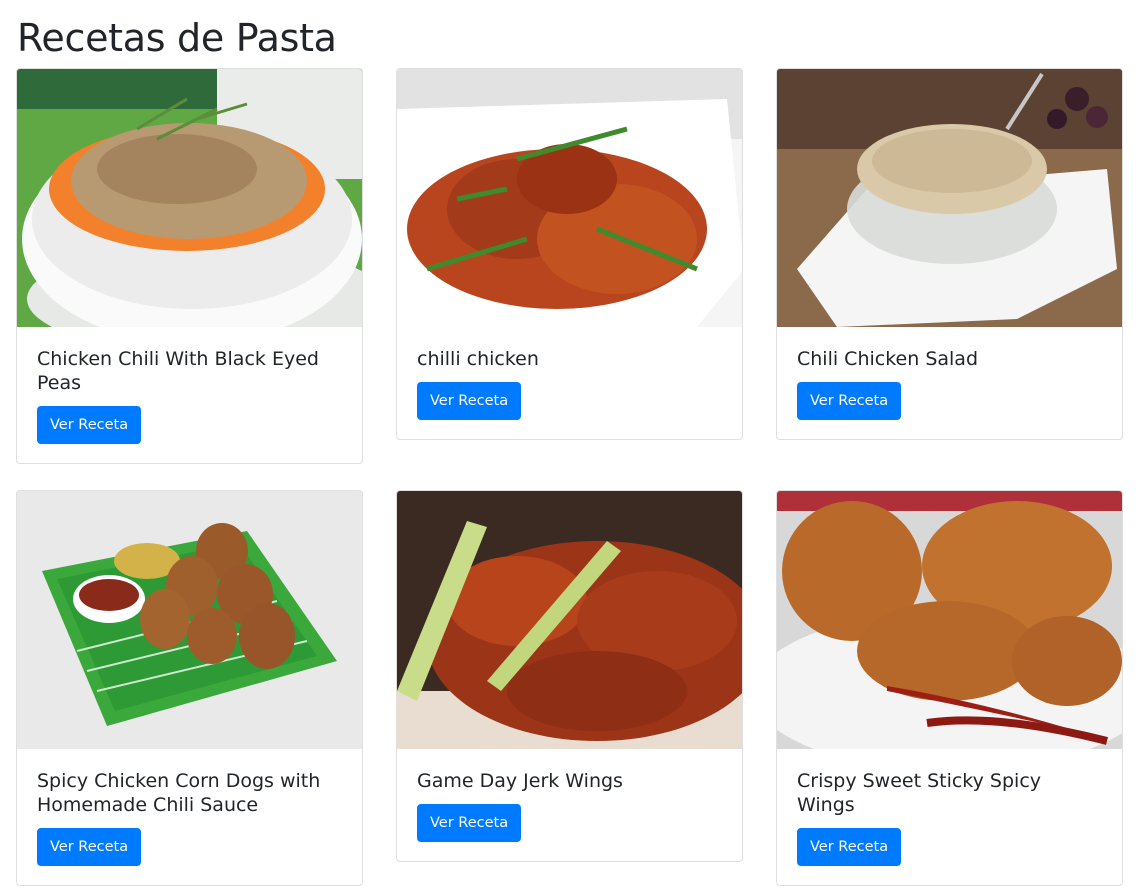 This screenshot has width=1146, height=895. I want to click on recipe-title: Game Day Jerk Wings, so click(520, 781).